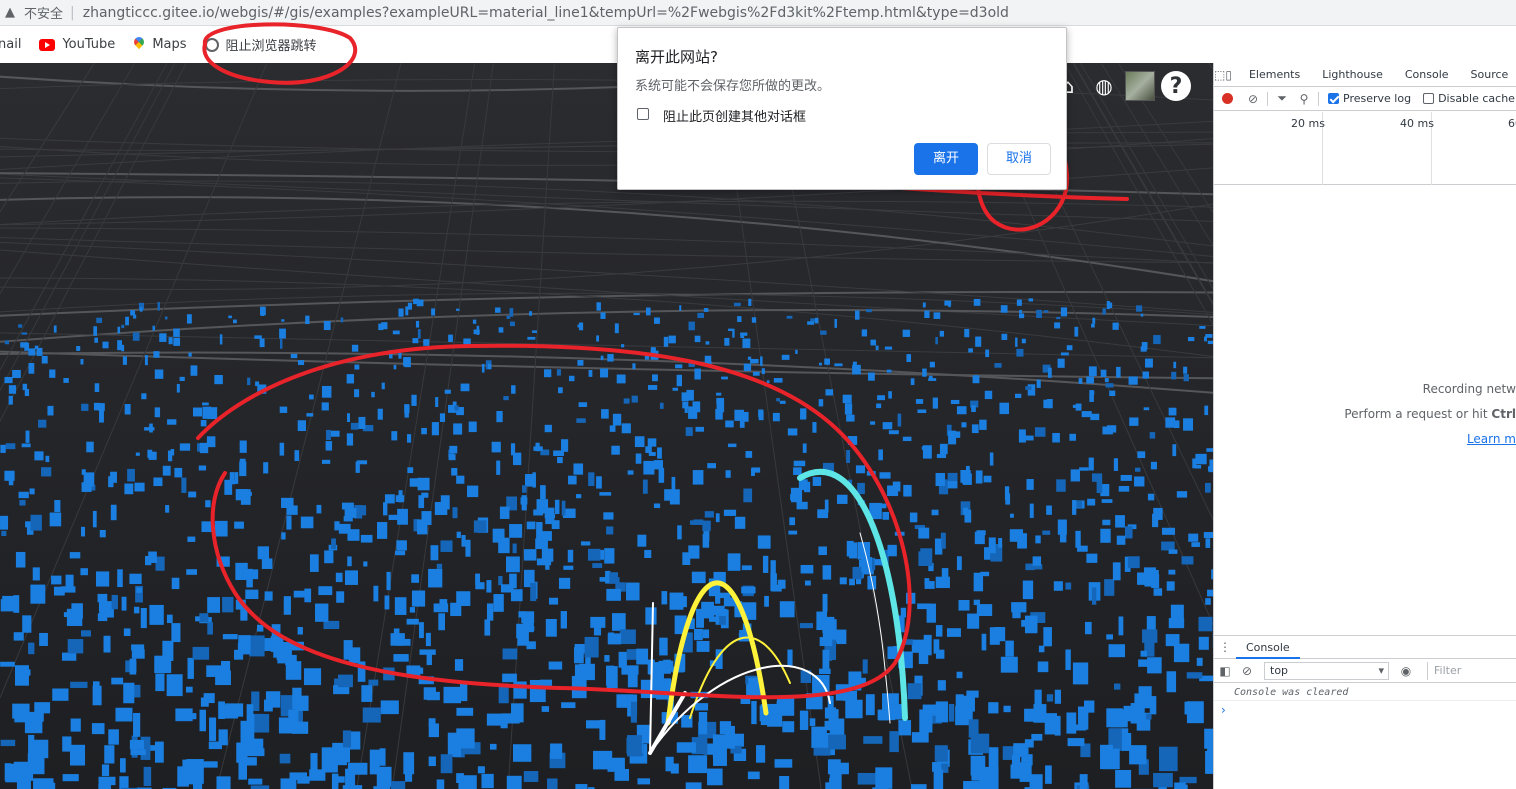 The width and height of the screenshot is (1516, 789). What do you see at coordinates (1488, 74) in the screenshot?
I see `tab-sources: Source` at bounding box center [1488, 74].